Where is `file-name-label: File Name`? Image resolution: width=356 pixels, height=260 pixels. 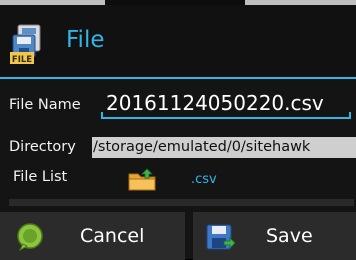 file-name-label: File Name is located at coordinates (45, 105).